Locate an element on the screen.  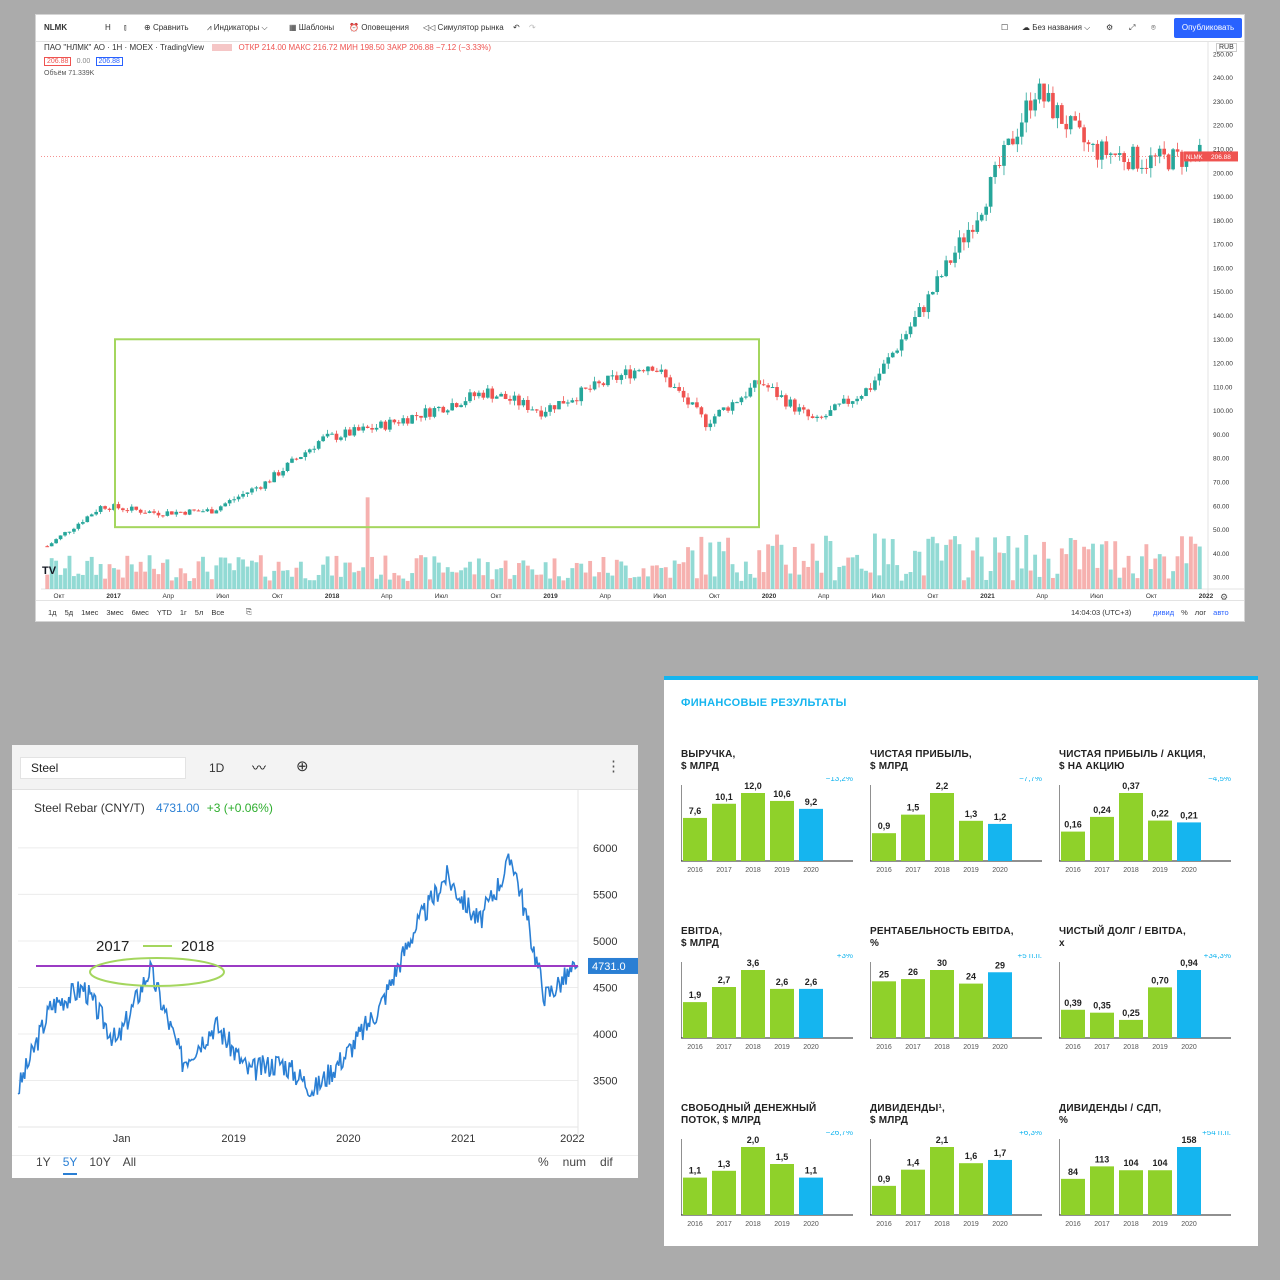
mode-button: dif is located at coordinates (606, 1162).